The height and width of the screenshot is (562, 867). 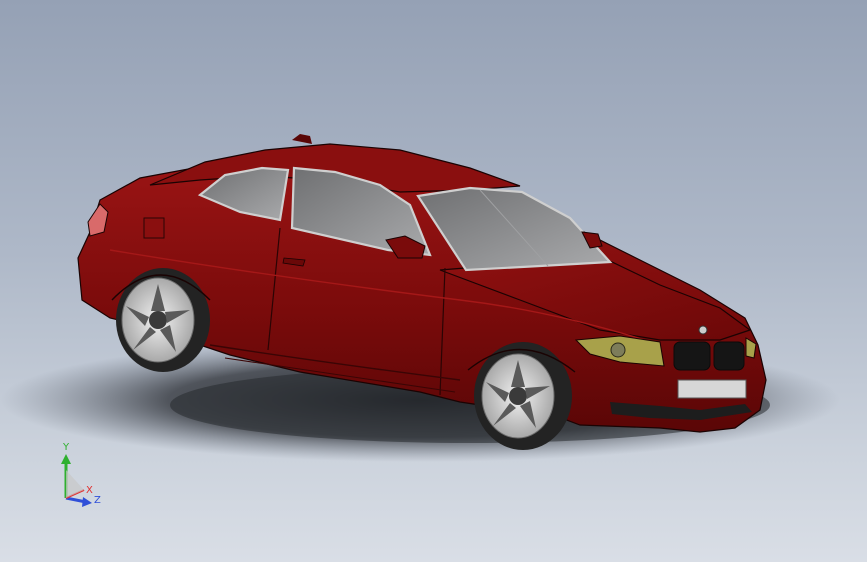 I want to click on coordinate-triad: Y X Z, so click(x=81, y=474).